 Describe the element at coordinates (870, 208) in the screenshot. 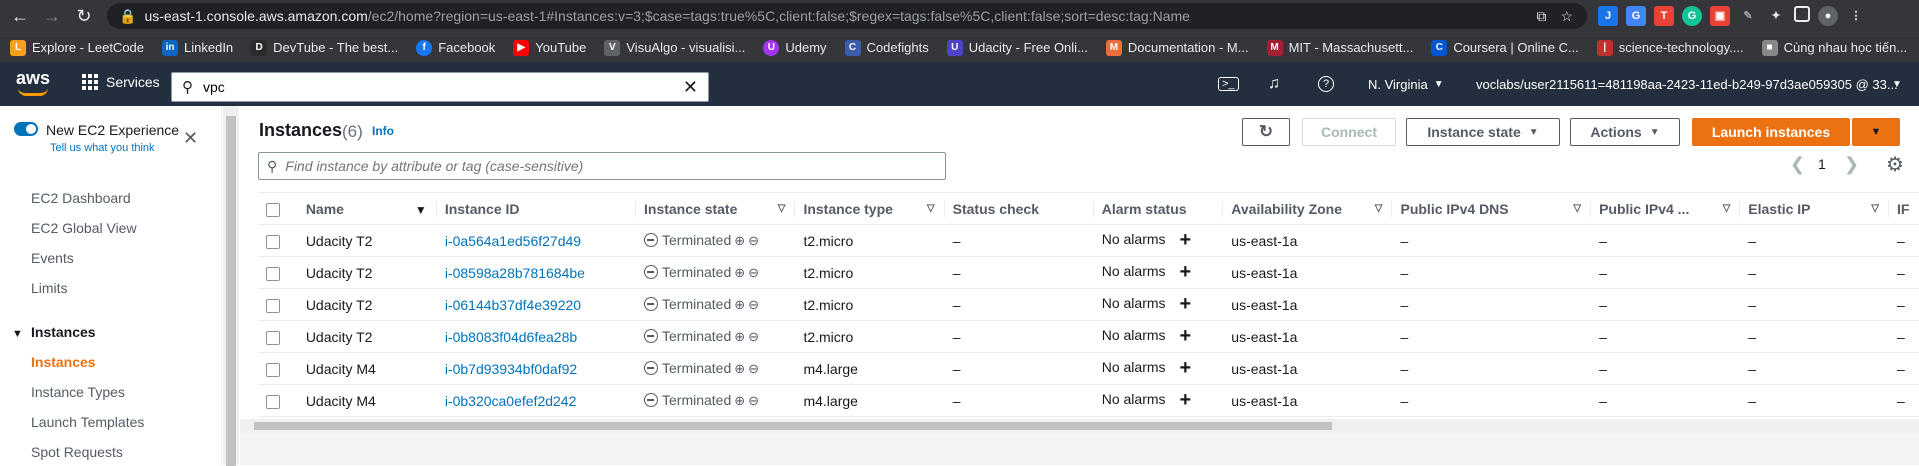

I see `column-header-instance-type: Instance type ▽` at that location.